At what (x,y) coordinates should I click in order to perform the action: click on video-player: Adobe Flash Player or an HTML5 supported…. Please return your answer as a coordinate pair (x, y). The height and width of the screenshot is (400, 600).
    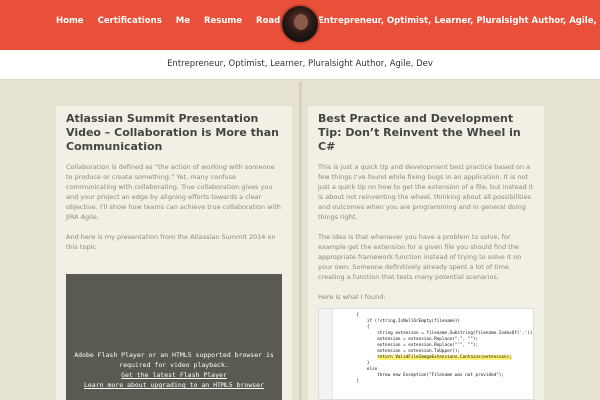
    Looking at the image, I should click on (174, 337).